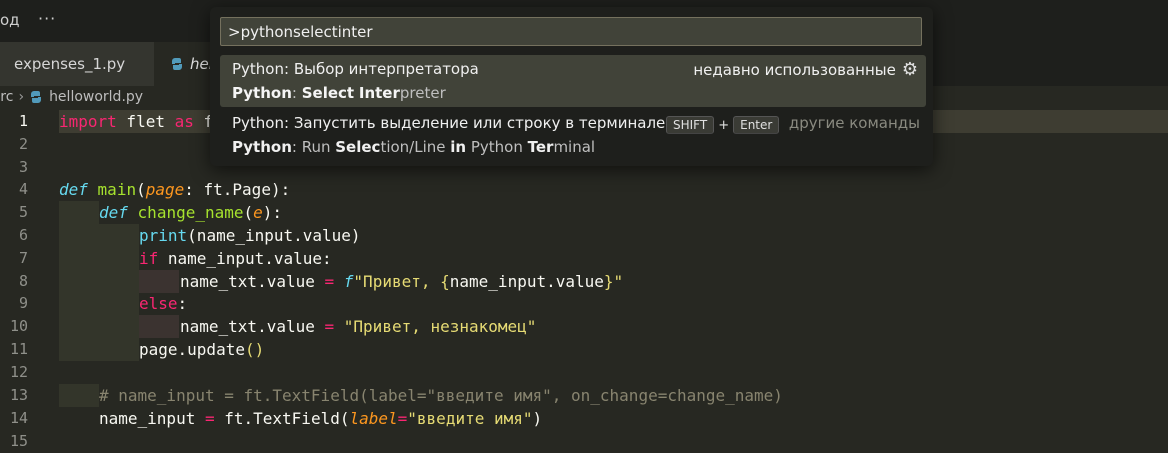  What do you see at coordinates (202, 349) in the screenshot?
I see `code-text: page.update()` at bounding box center [202, 349].